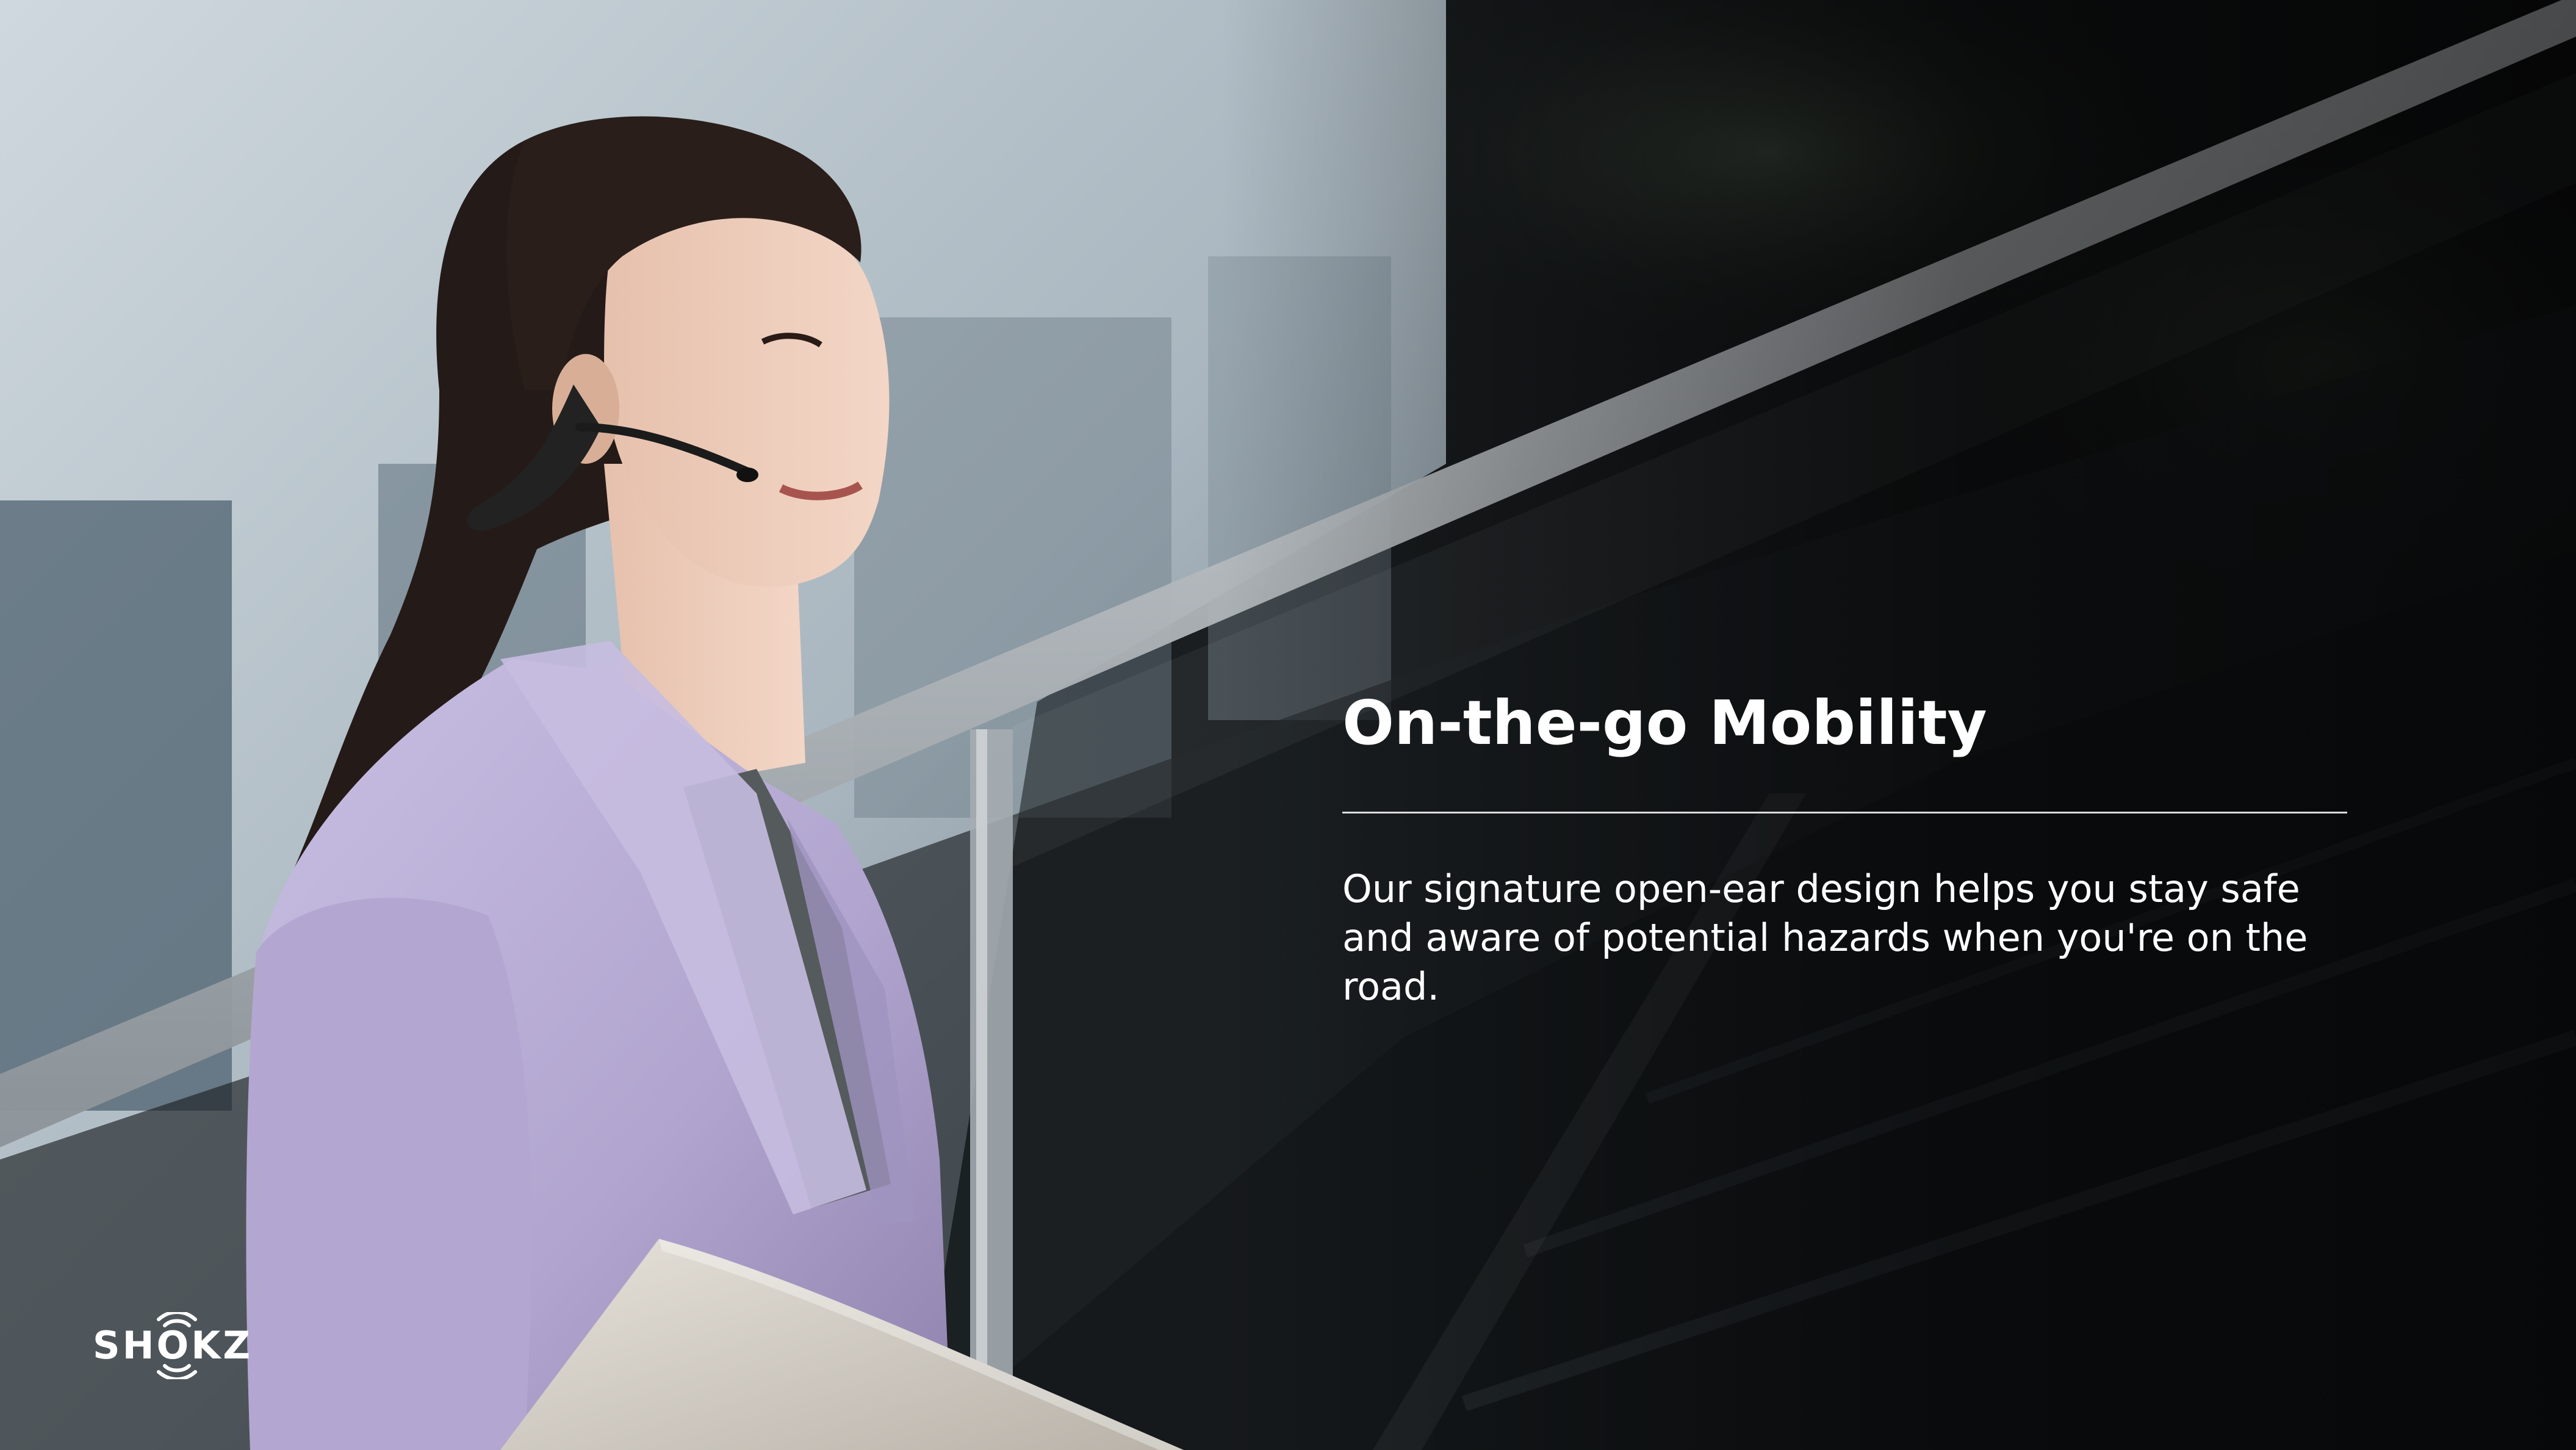 The width and height of the screenshot is (2576, 1450). Describe the element at coordinates (1664, 723) in the screenshot. I see `slide-headline: On-the-go Mobility` at that location.